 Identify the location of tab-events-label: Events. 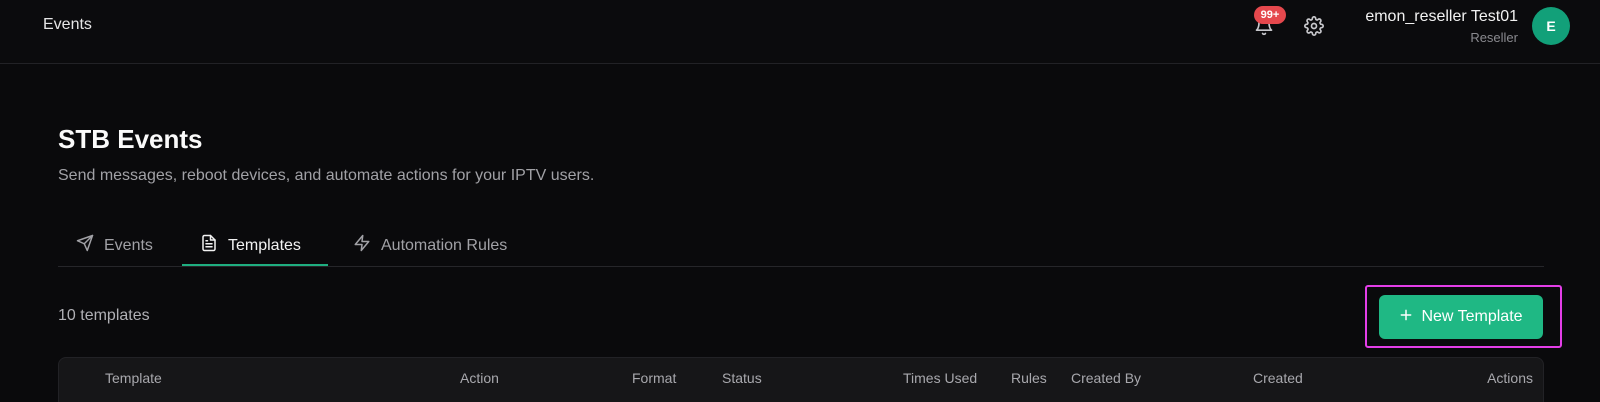
(128, 245).